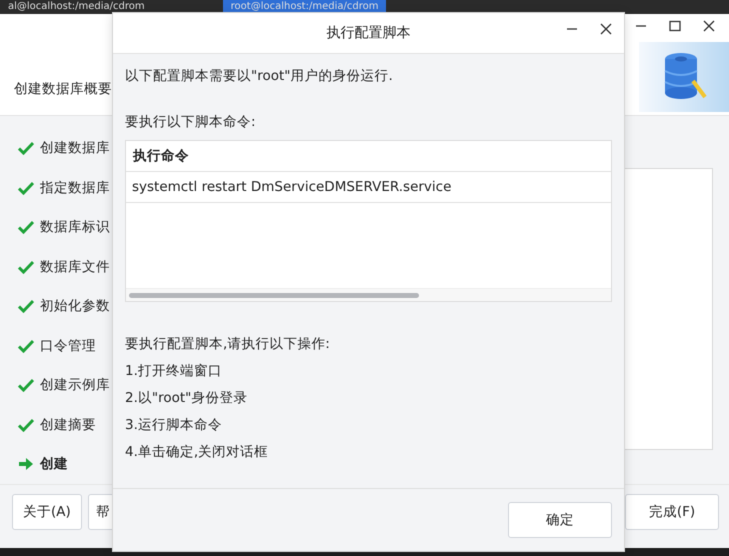 The image size is (729, 556). What do you see at coordinates (368, 156) in the screenshot?
I see `column-header: 执行命令` at bounding box center [368, 156].